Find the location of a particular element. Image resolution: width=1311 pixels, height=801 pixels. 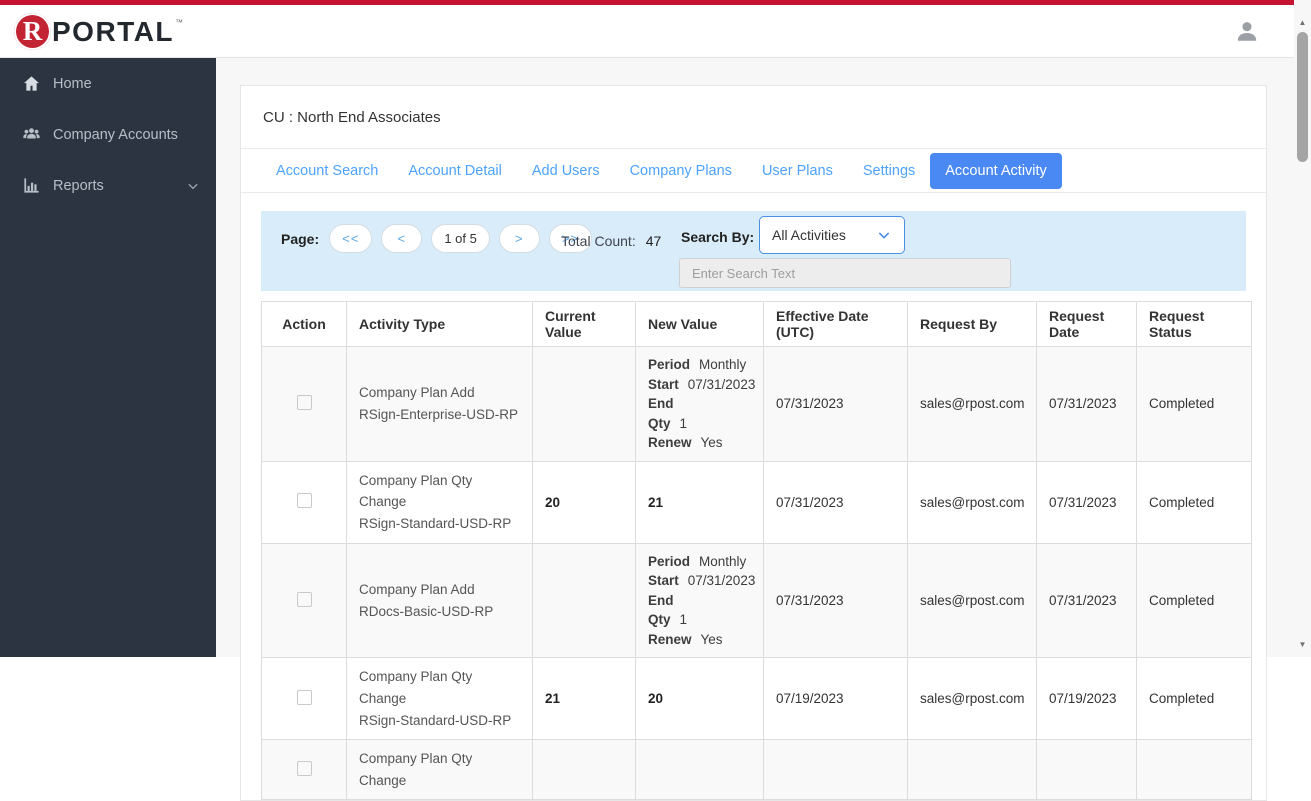

table-row-partial: Company Plan Qty Change is located at coordinates (756, 770).